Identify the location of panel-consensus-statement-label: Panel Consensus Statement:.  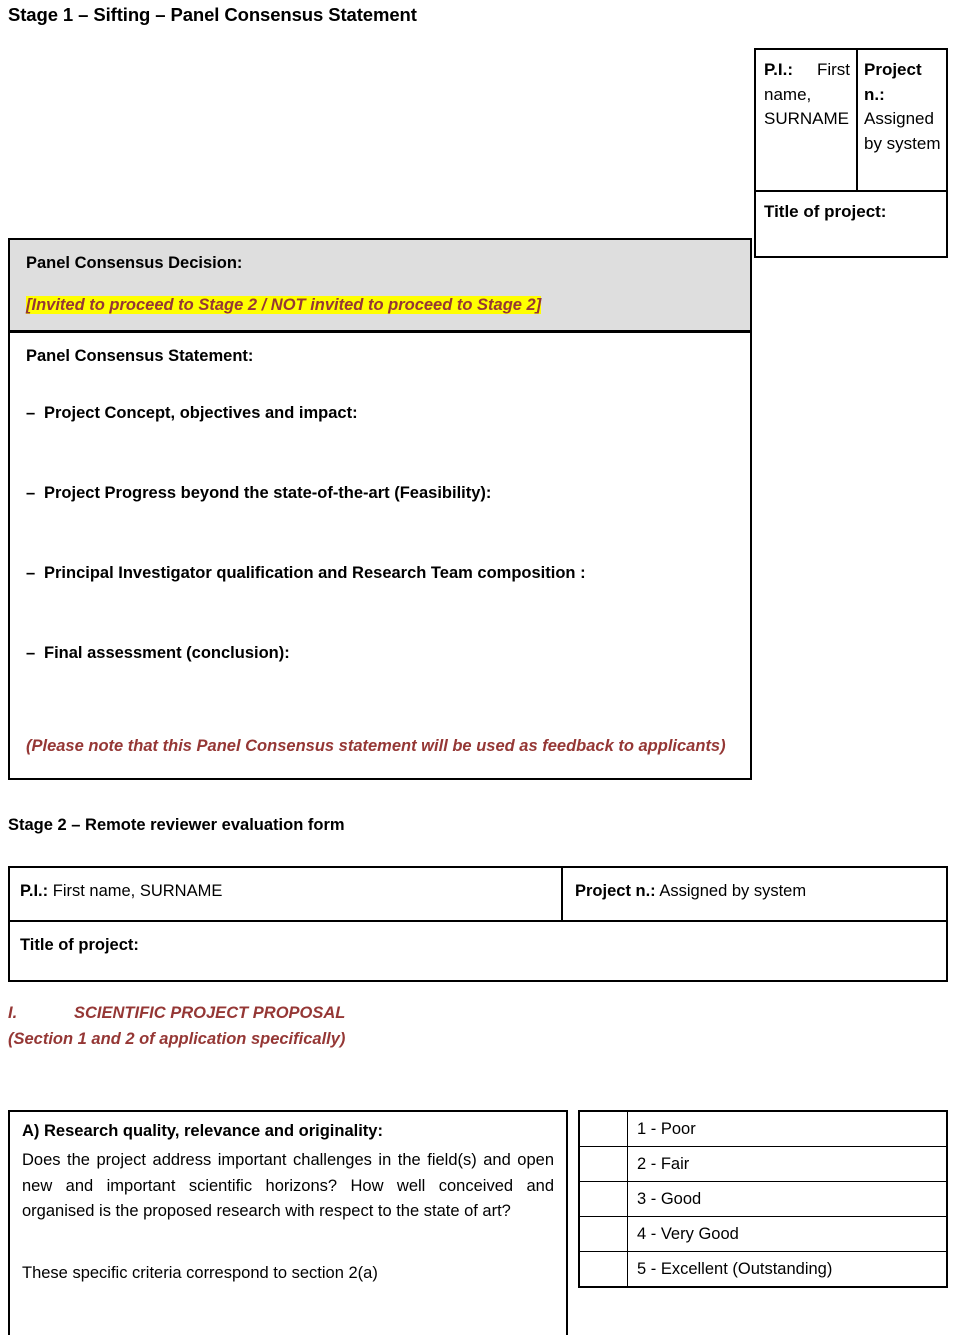
(140, 355).